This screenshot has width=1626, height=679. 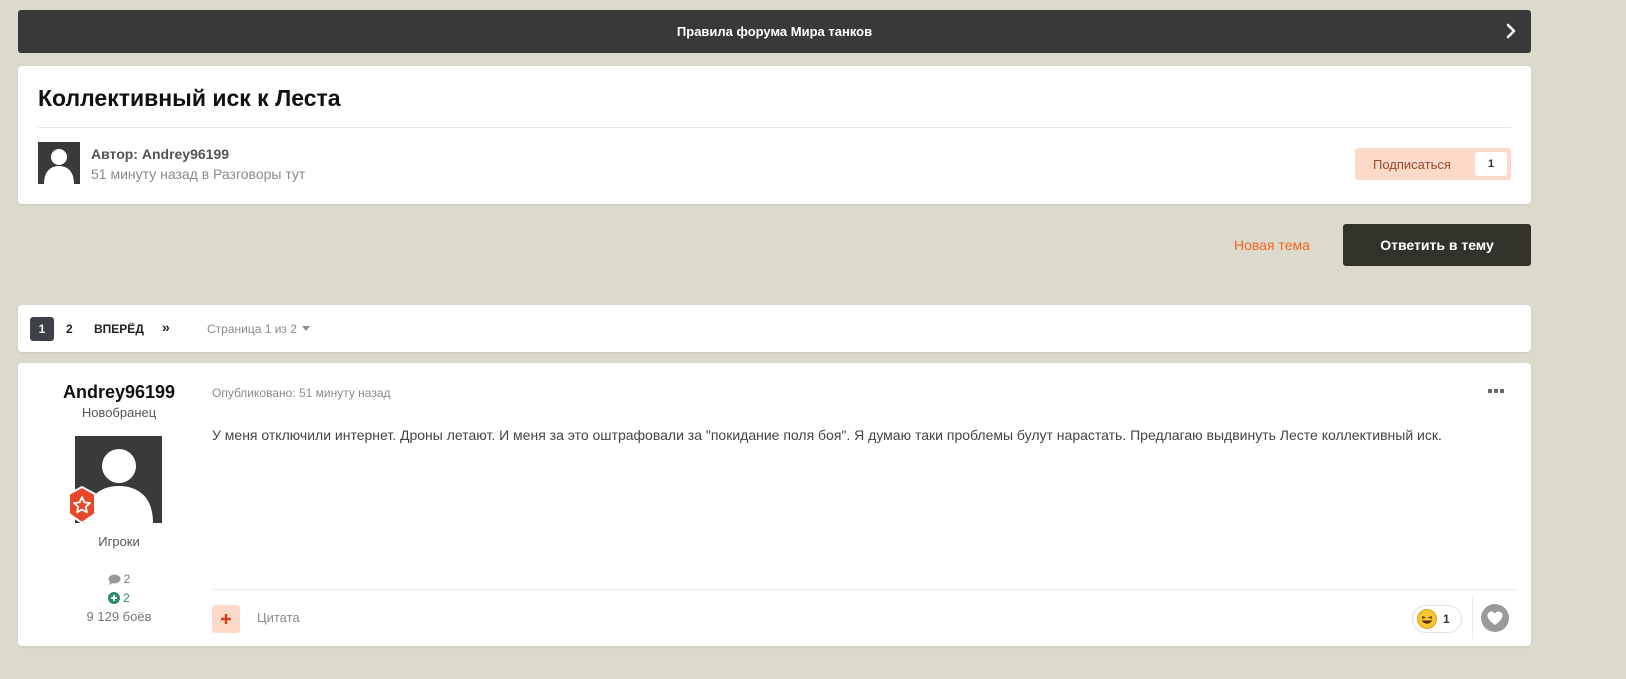 What do you see at coordinates (1412, 164) in the screenshot?
I see `subscribe-label: Подписаться` at bounding box center [1412, 164].